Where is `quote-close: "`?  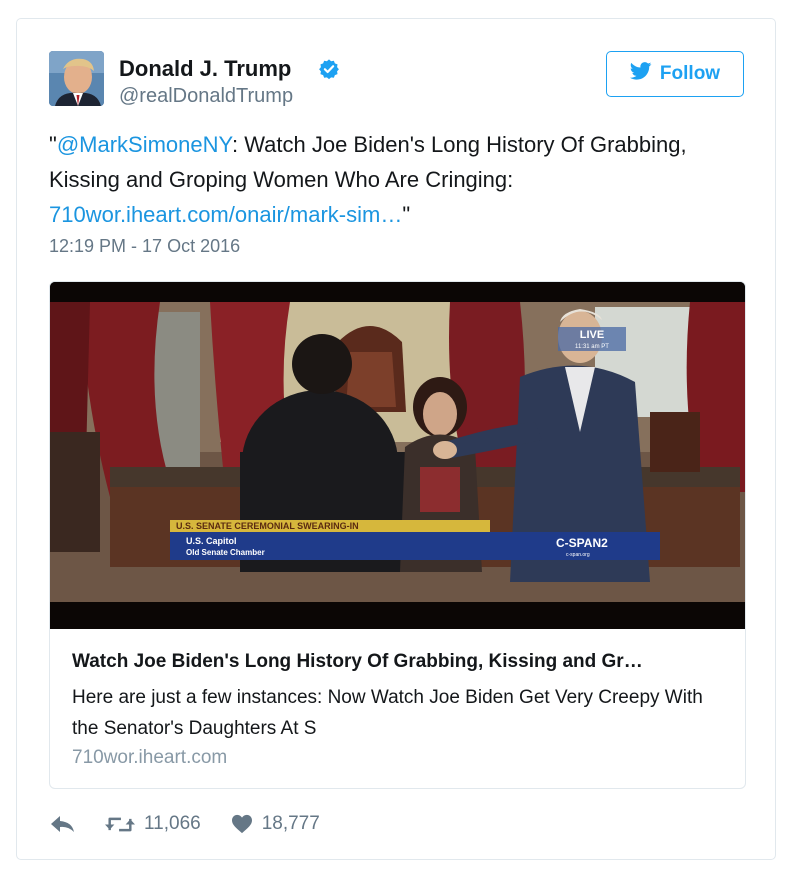 quote-close: " is located at coordinates (406, 214).